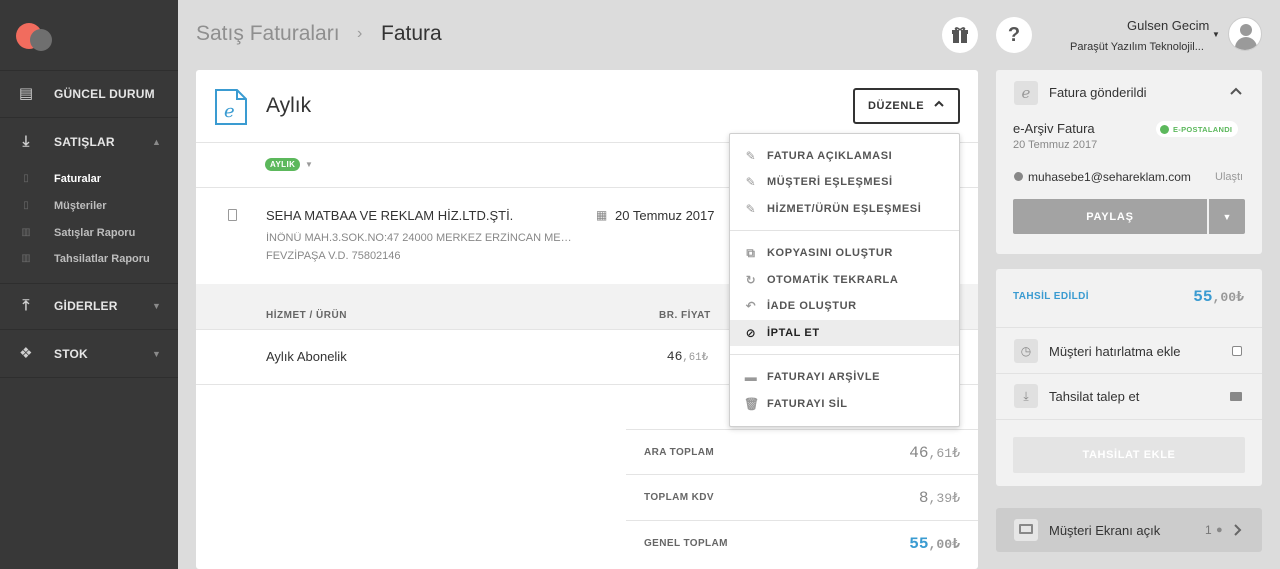 The image size is (1280, 569). I want to click on gift-icon, so click(960, 35).